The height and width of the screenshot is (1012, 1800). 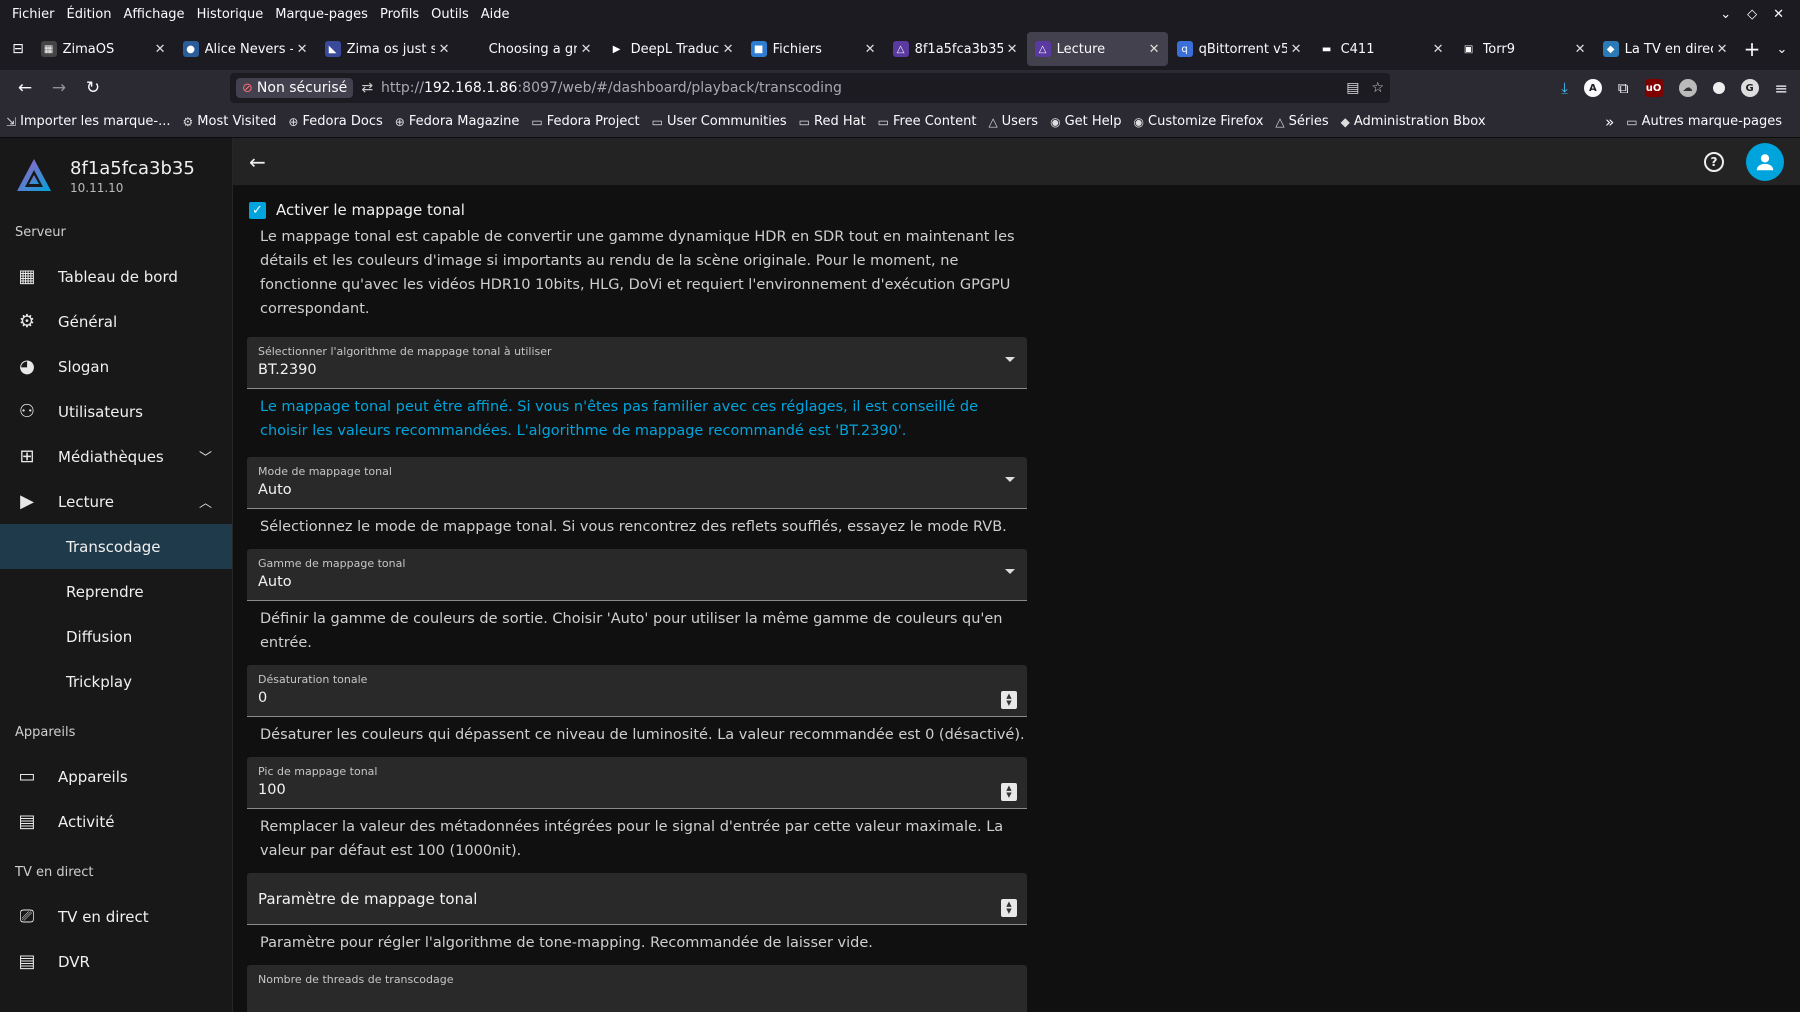 What do you see at coordinates (116, 411) in the screenshot?
I see `sidebar-item-utilisateurs: ⚇ Utilisateurs` at bounding box center [116, 411].